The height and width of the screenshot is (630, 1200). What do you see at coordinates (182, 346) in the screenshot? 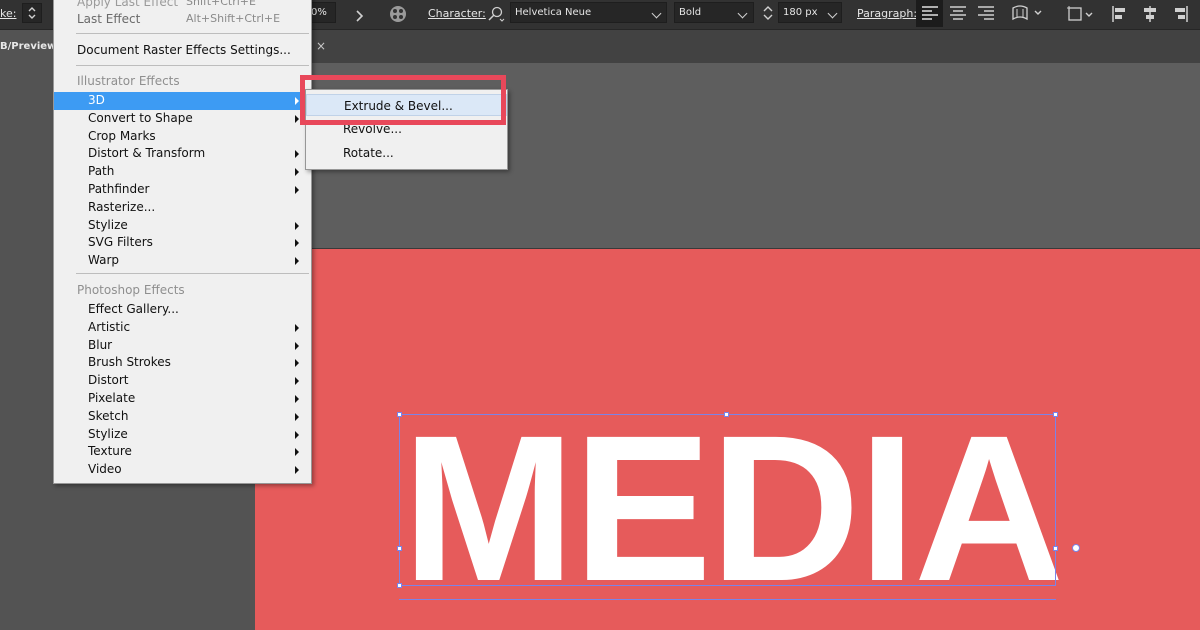
I see `menu-item-blur: Blur` at bounding box center [182, 346].